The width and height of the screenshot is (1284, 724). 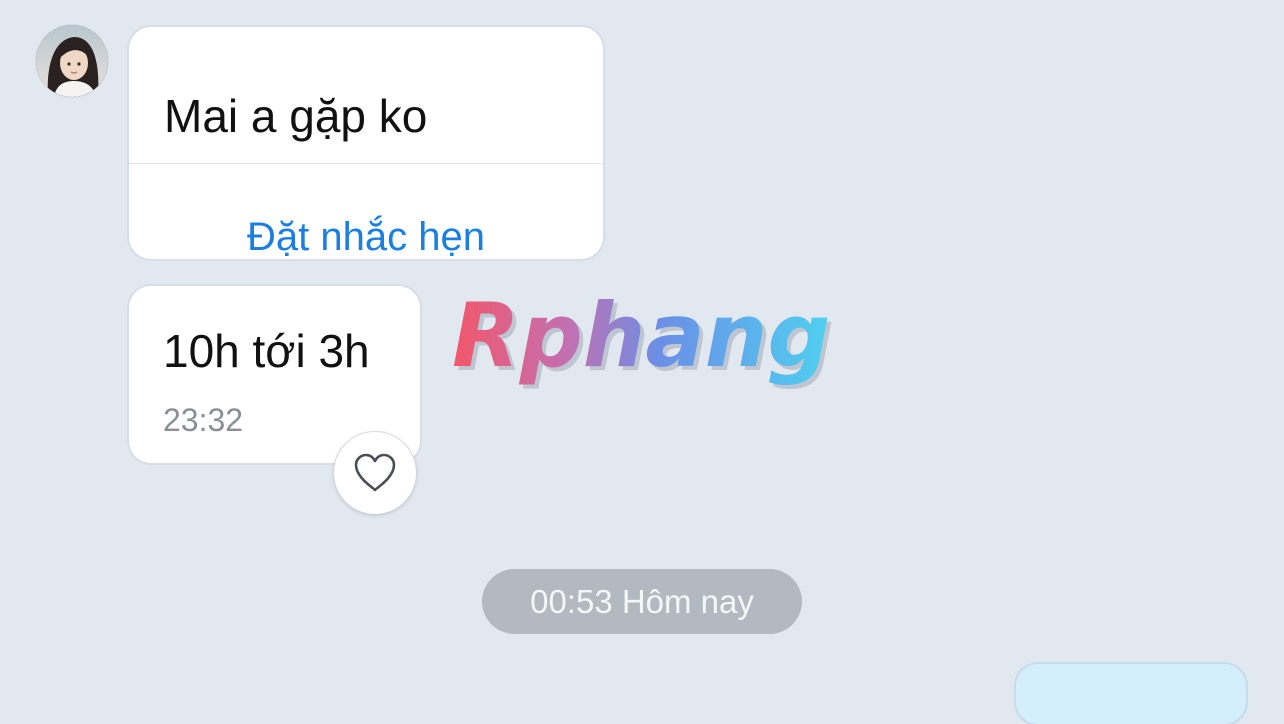 What do you see at coordinates (296, 116) in the screenshot?
I see `message-text: Mai a gặp ko` at bounding box center [296, 116].